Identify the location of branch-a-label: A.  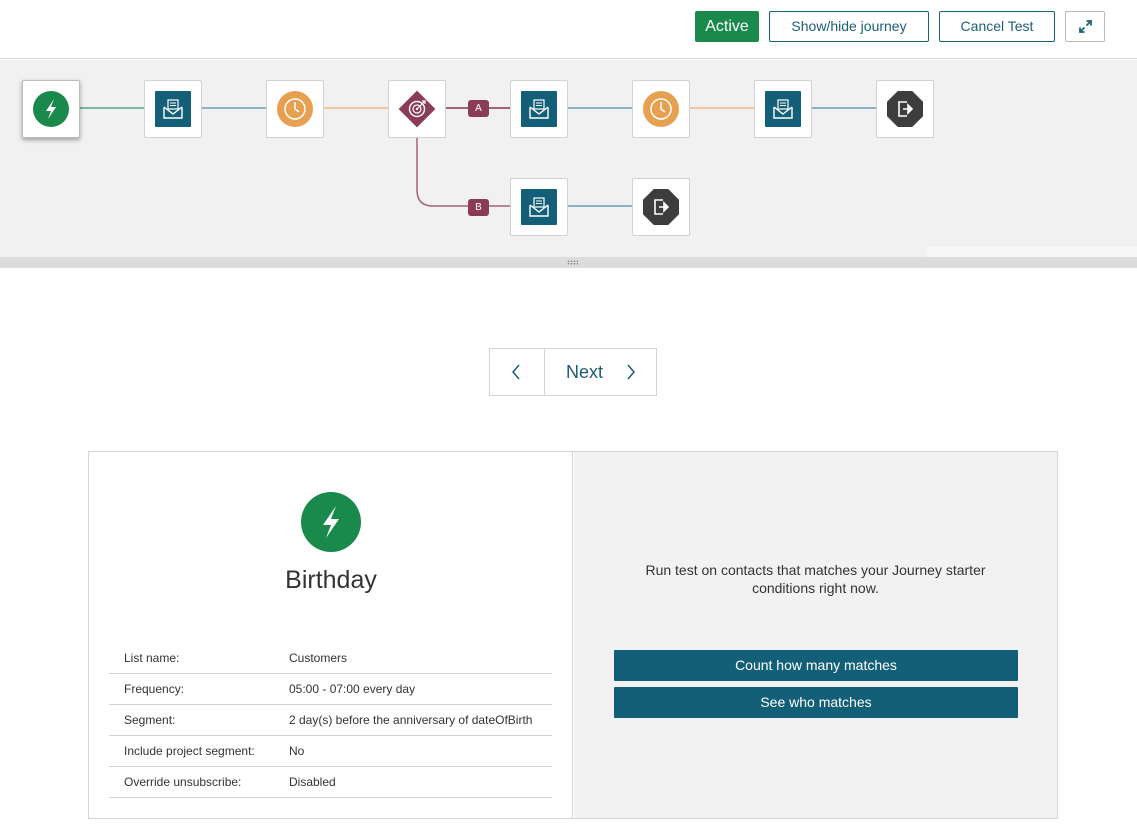
(478, 108).